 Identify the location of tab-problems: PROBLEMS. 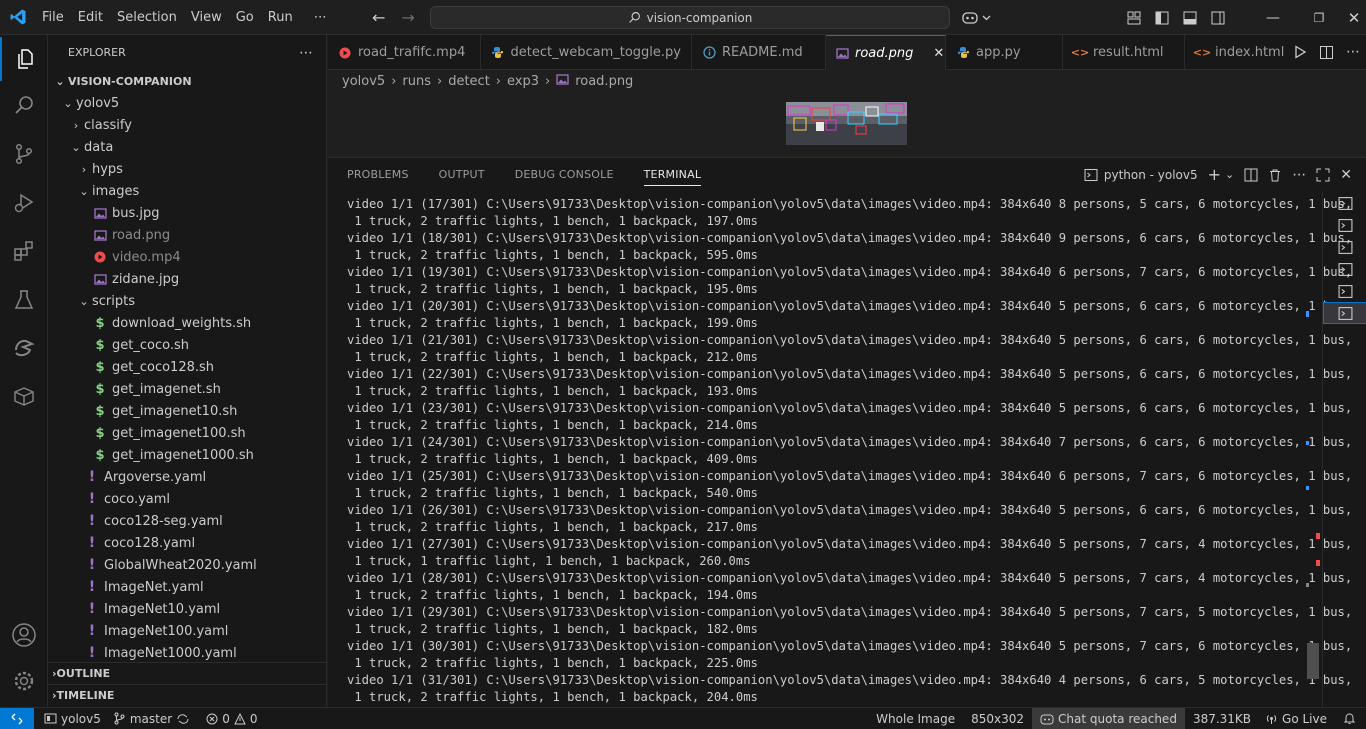
(374, 174).